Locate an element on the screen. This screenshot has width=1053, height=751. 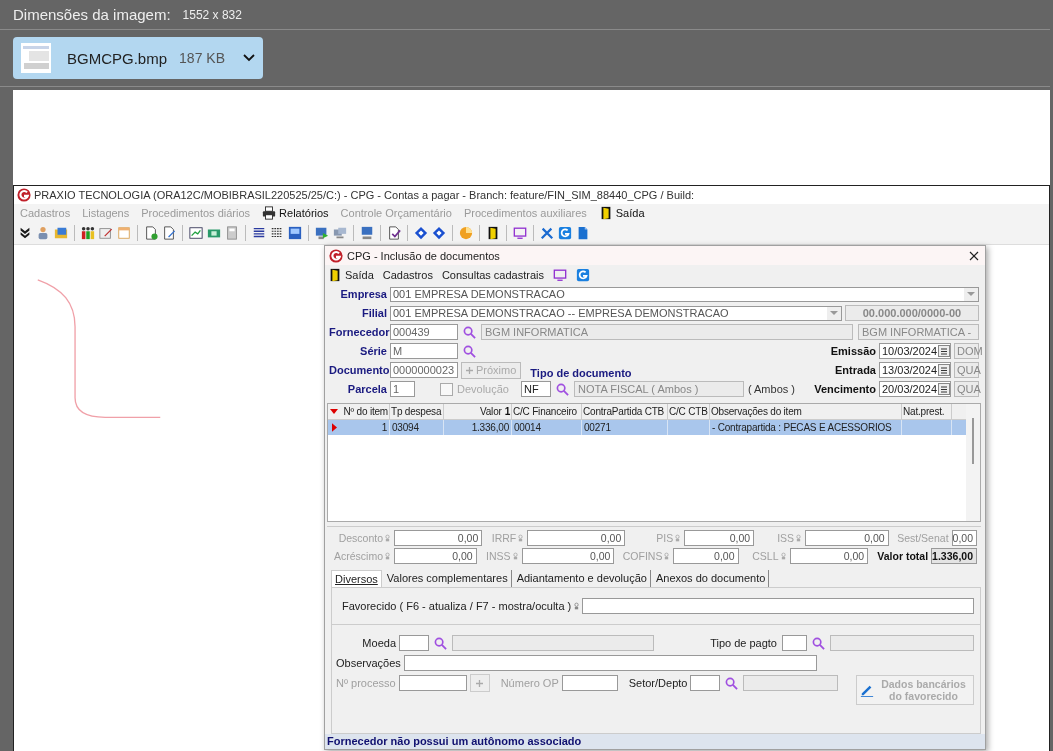
total-label: CSLL is located at coordinates (765, 555).